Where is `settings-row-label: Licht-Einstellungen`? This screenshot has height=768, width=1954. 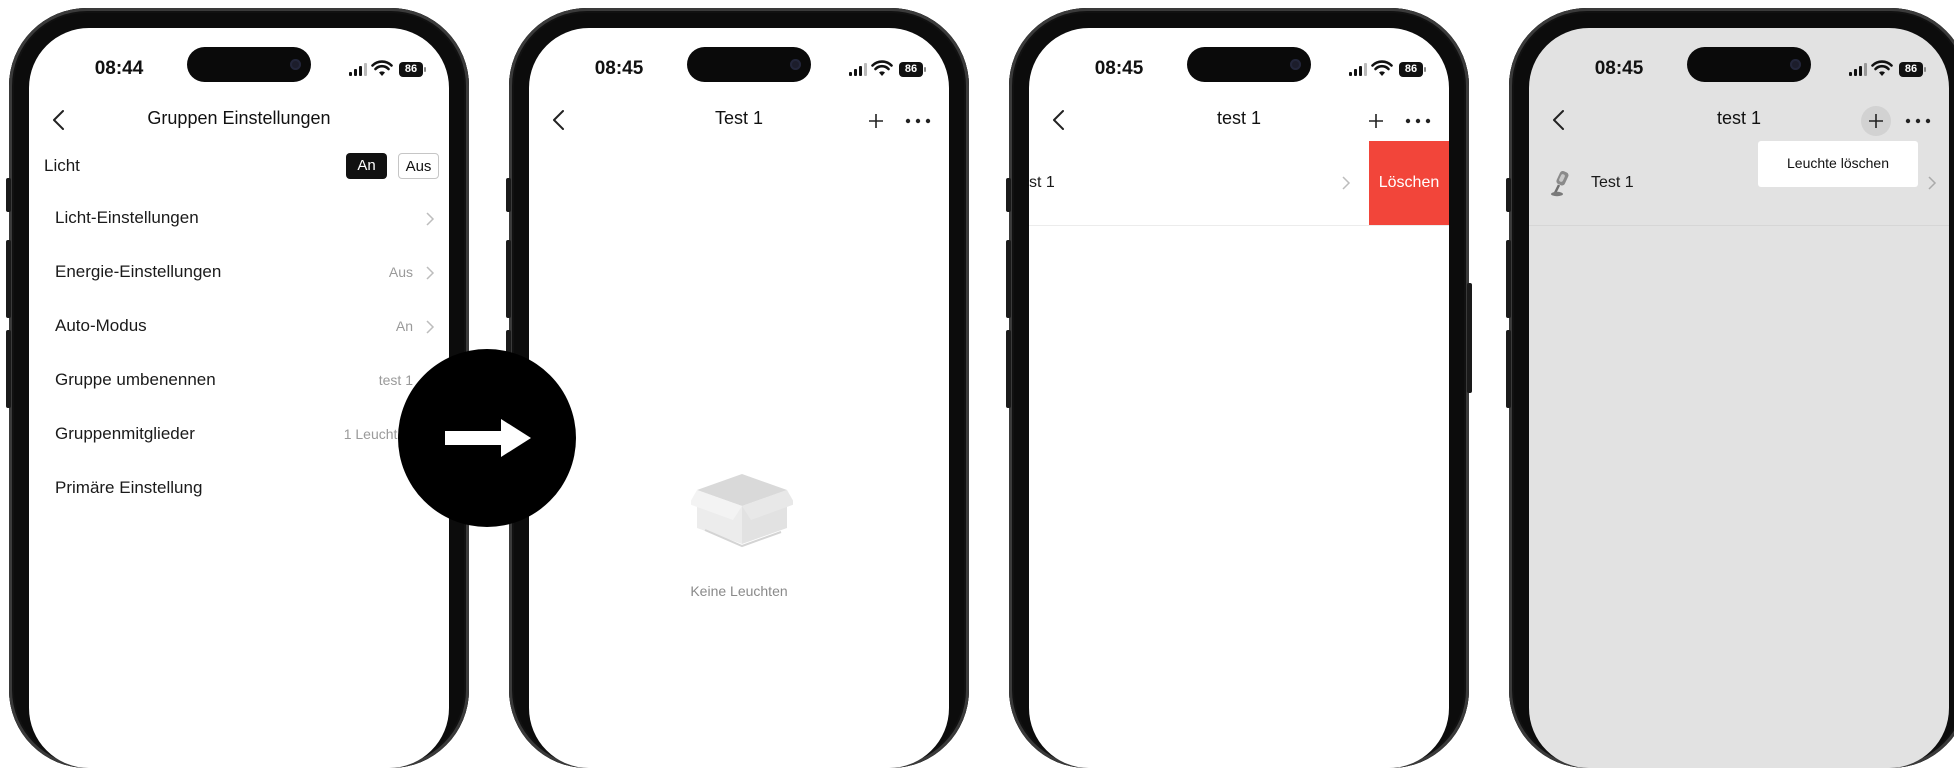
settings-row-label: Licht-Einstellungen is located at coordinates (127, 217).